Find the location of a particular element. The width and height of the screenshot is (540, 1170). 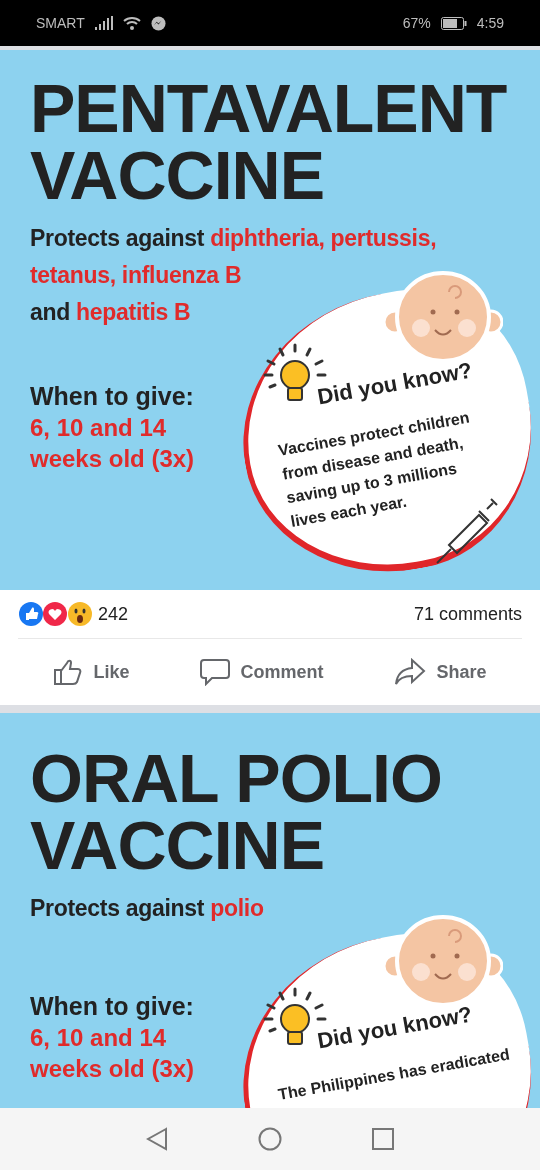

comment-count: 71 comments is located at coordinates (467, 614).